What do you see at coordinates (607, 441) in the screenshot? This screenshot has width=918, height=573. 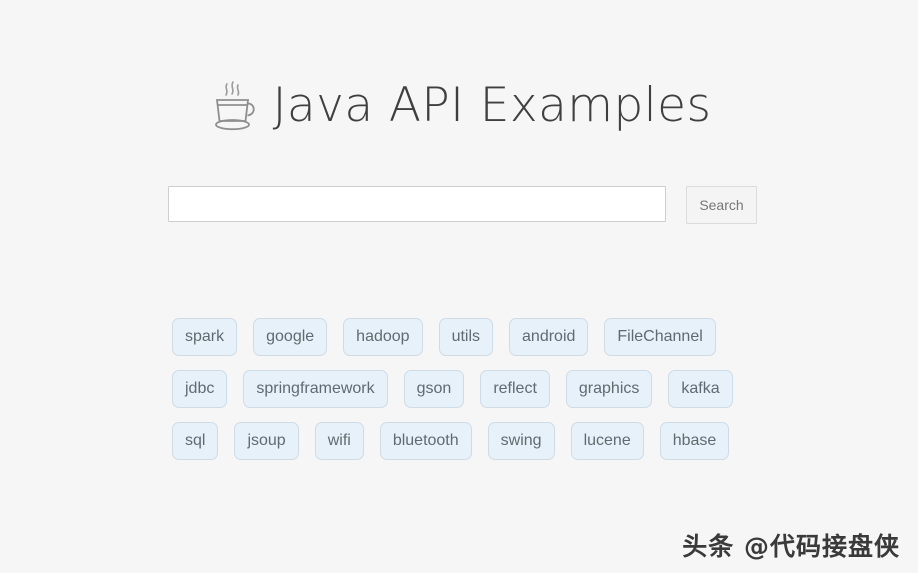 I see `tag-lucene: lucene` at bounding box center [607, 441].